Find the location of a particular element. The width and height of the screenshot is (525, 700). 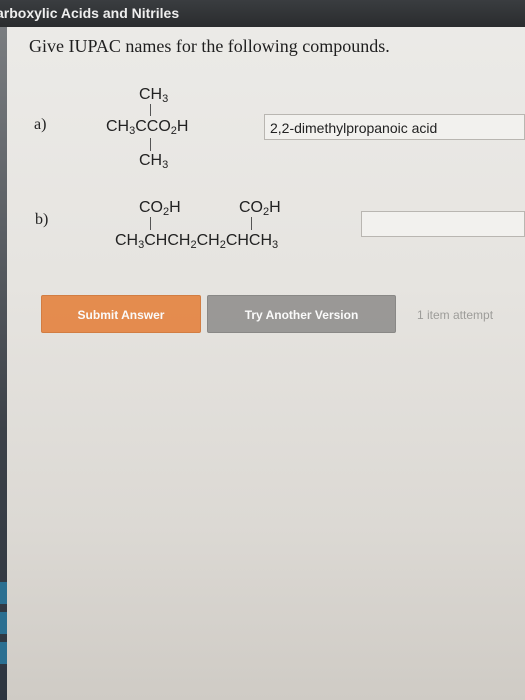

structure-a-bond-top is located at coordinates (150, 110).